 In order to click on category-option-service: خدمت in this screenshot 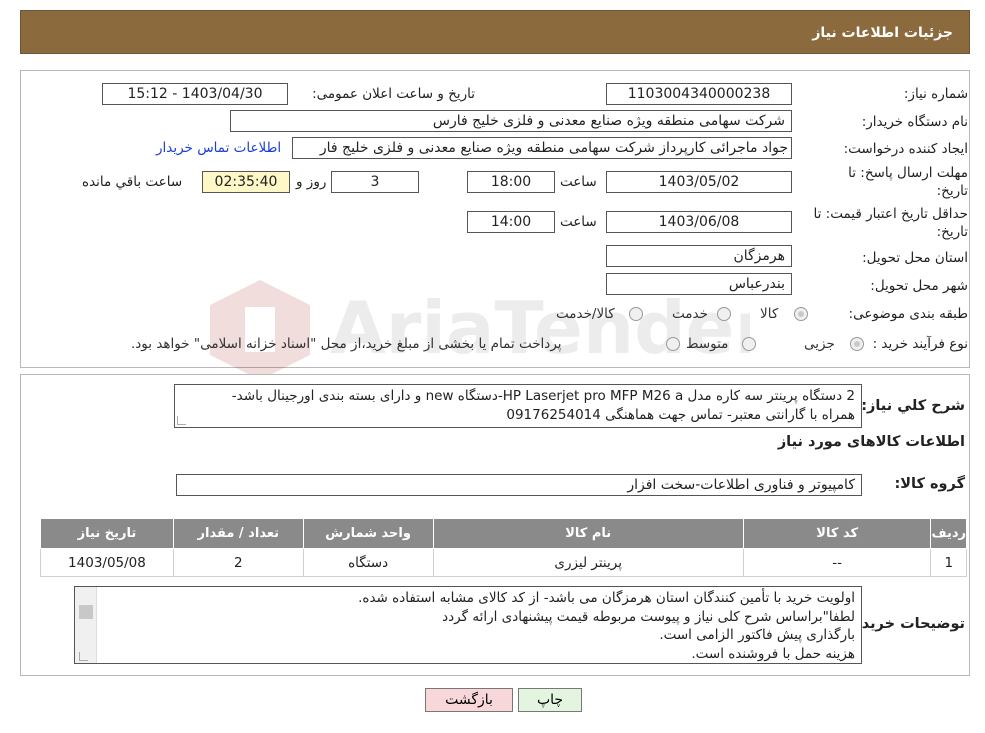, I will do `click(690, 314)`.